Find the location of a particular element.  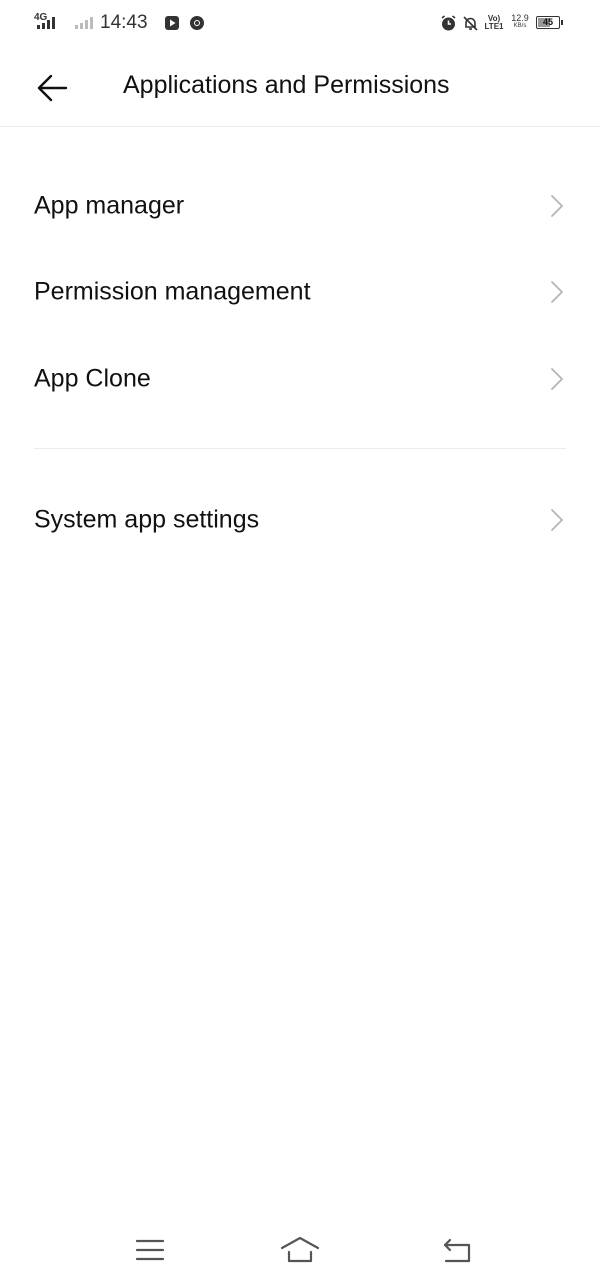

menu-item-label: Permission management is located at coordinates (172, 291).